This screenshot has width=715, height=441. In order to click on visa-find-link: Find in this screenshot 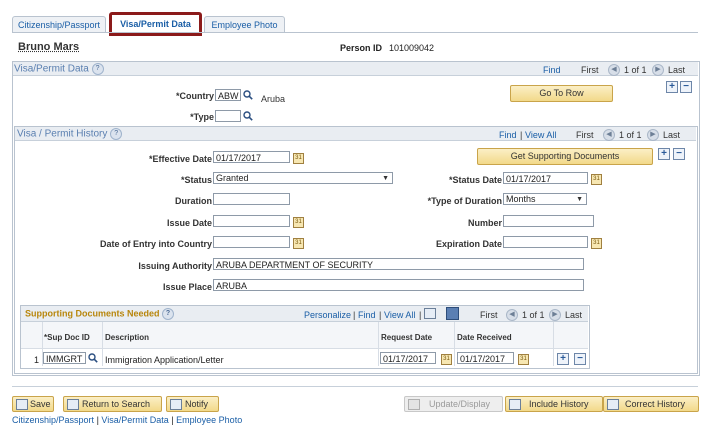, I will do `click(552, 70)`.